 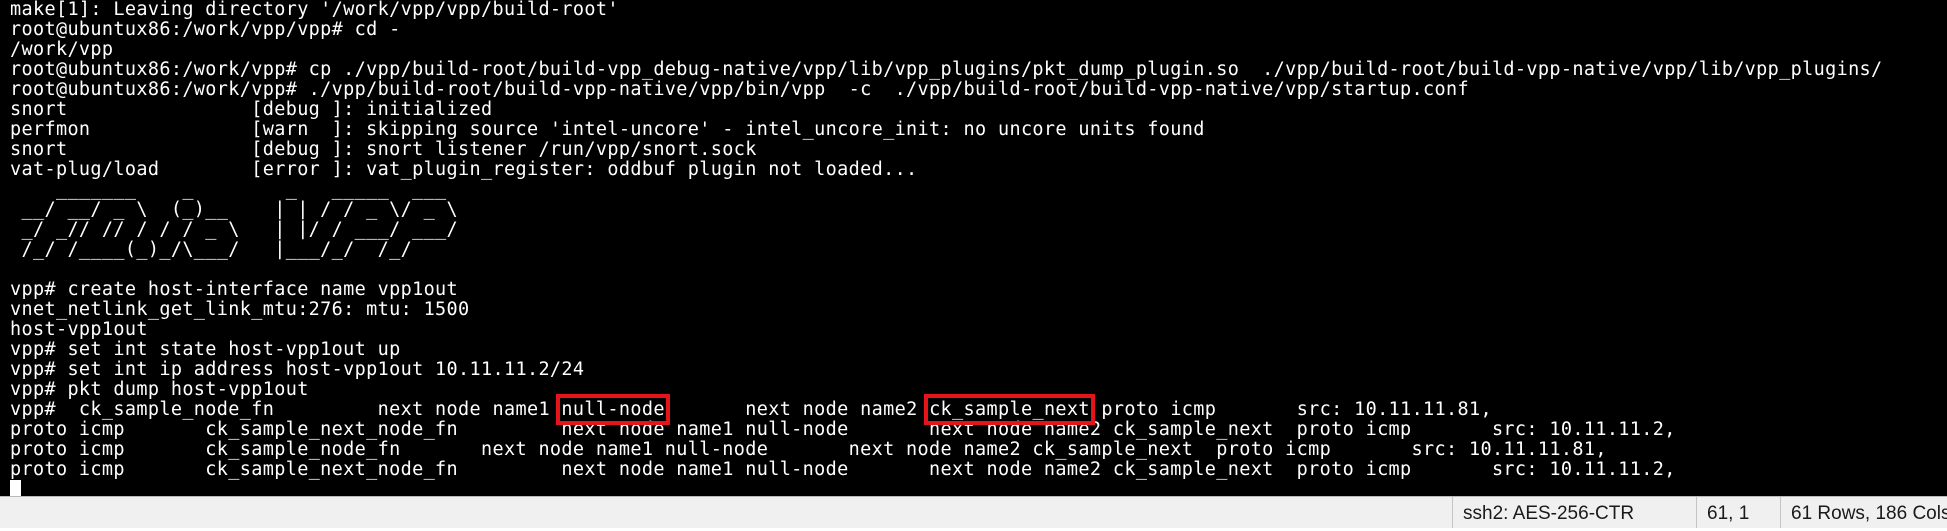 I want to click on terminal-line: _/ _// // / / / _ \ | |/ / ___/ ___/, so click(x=234, y=229).